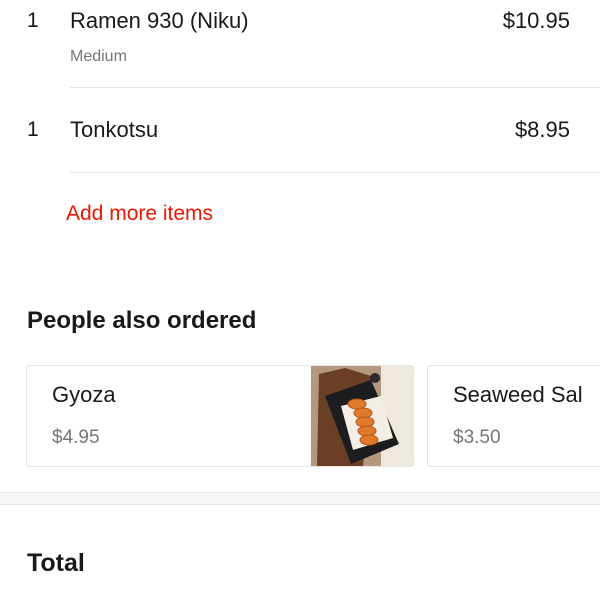  What do you see at coordinates (56, 563) in the screenshot?
I see `total-label: Total` at bounding box center [56, 563].